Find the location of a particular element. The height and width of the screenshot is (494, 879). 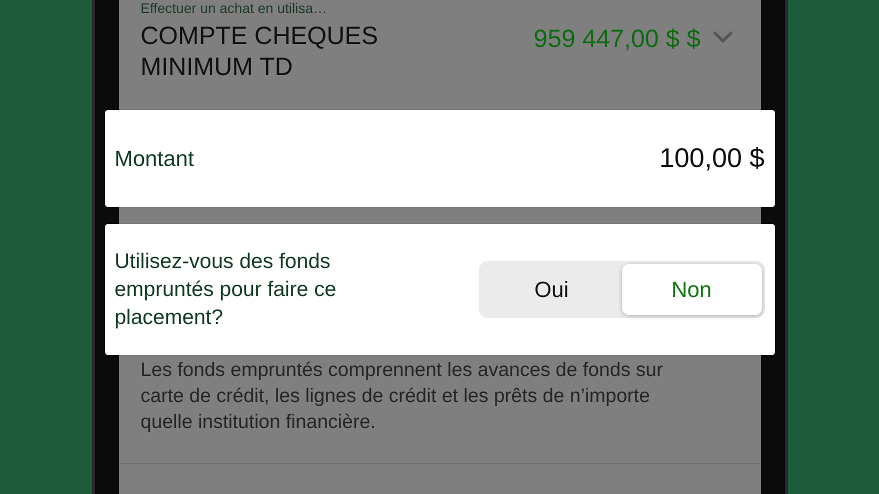

description-text: Les fonds empruntés comprennent les avances de fonds sur carte de crédit, les lignes de crédit et les prêts de n’importe quelle institution financière. is located at coordinates (402, 396).